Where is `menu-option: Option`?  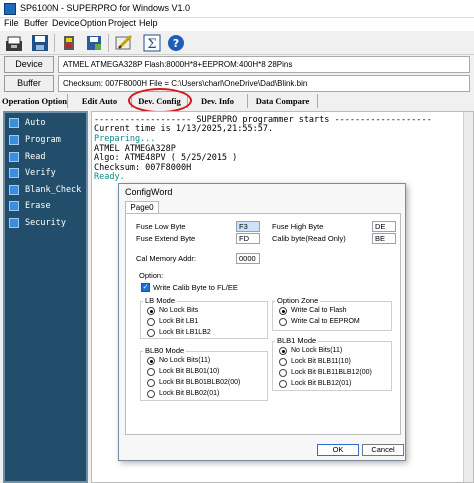
menu-option: Option is located at coordinates (93, 23).